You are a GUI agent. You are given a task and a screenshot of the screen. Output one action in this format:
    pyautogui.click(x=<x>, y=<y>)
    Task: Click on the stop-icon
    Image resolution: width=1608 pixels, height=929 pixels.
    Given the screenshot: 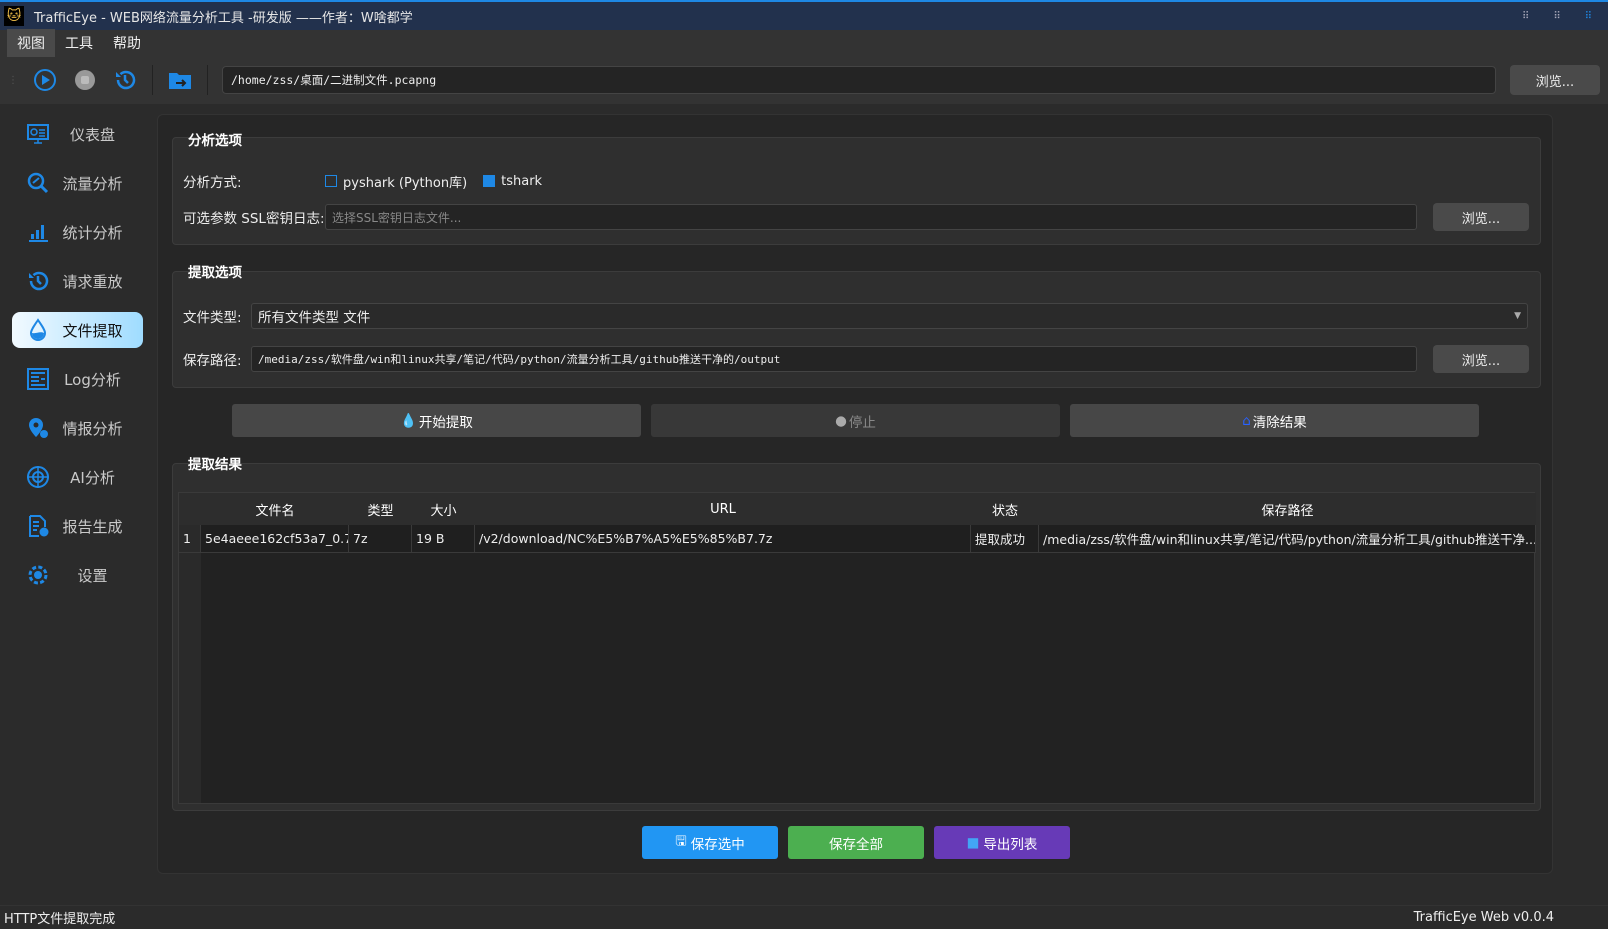 What is the action you would take?
    pyautogui.click(x=85, y=80)
    